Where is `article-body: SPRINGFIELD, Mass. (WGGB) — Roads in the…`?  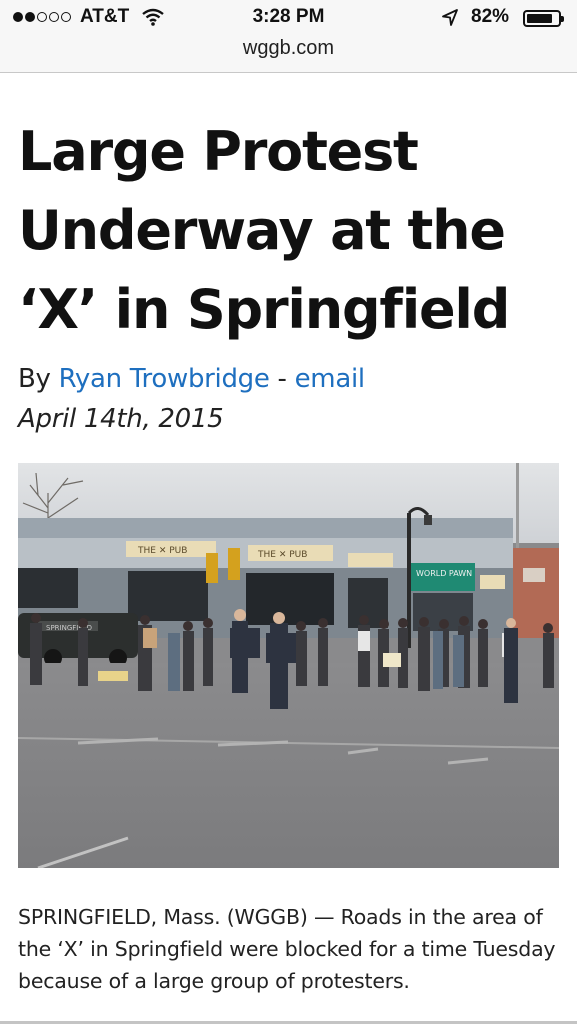
article-body: SPRINGFIELD, Mass. (WGGB) — Roads in the… is located at coordinates (287, 949).